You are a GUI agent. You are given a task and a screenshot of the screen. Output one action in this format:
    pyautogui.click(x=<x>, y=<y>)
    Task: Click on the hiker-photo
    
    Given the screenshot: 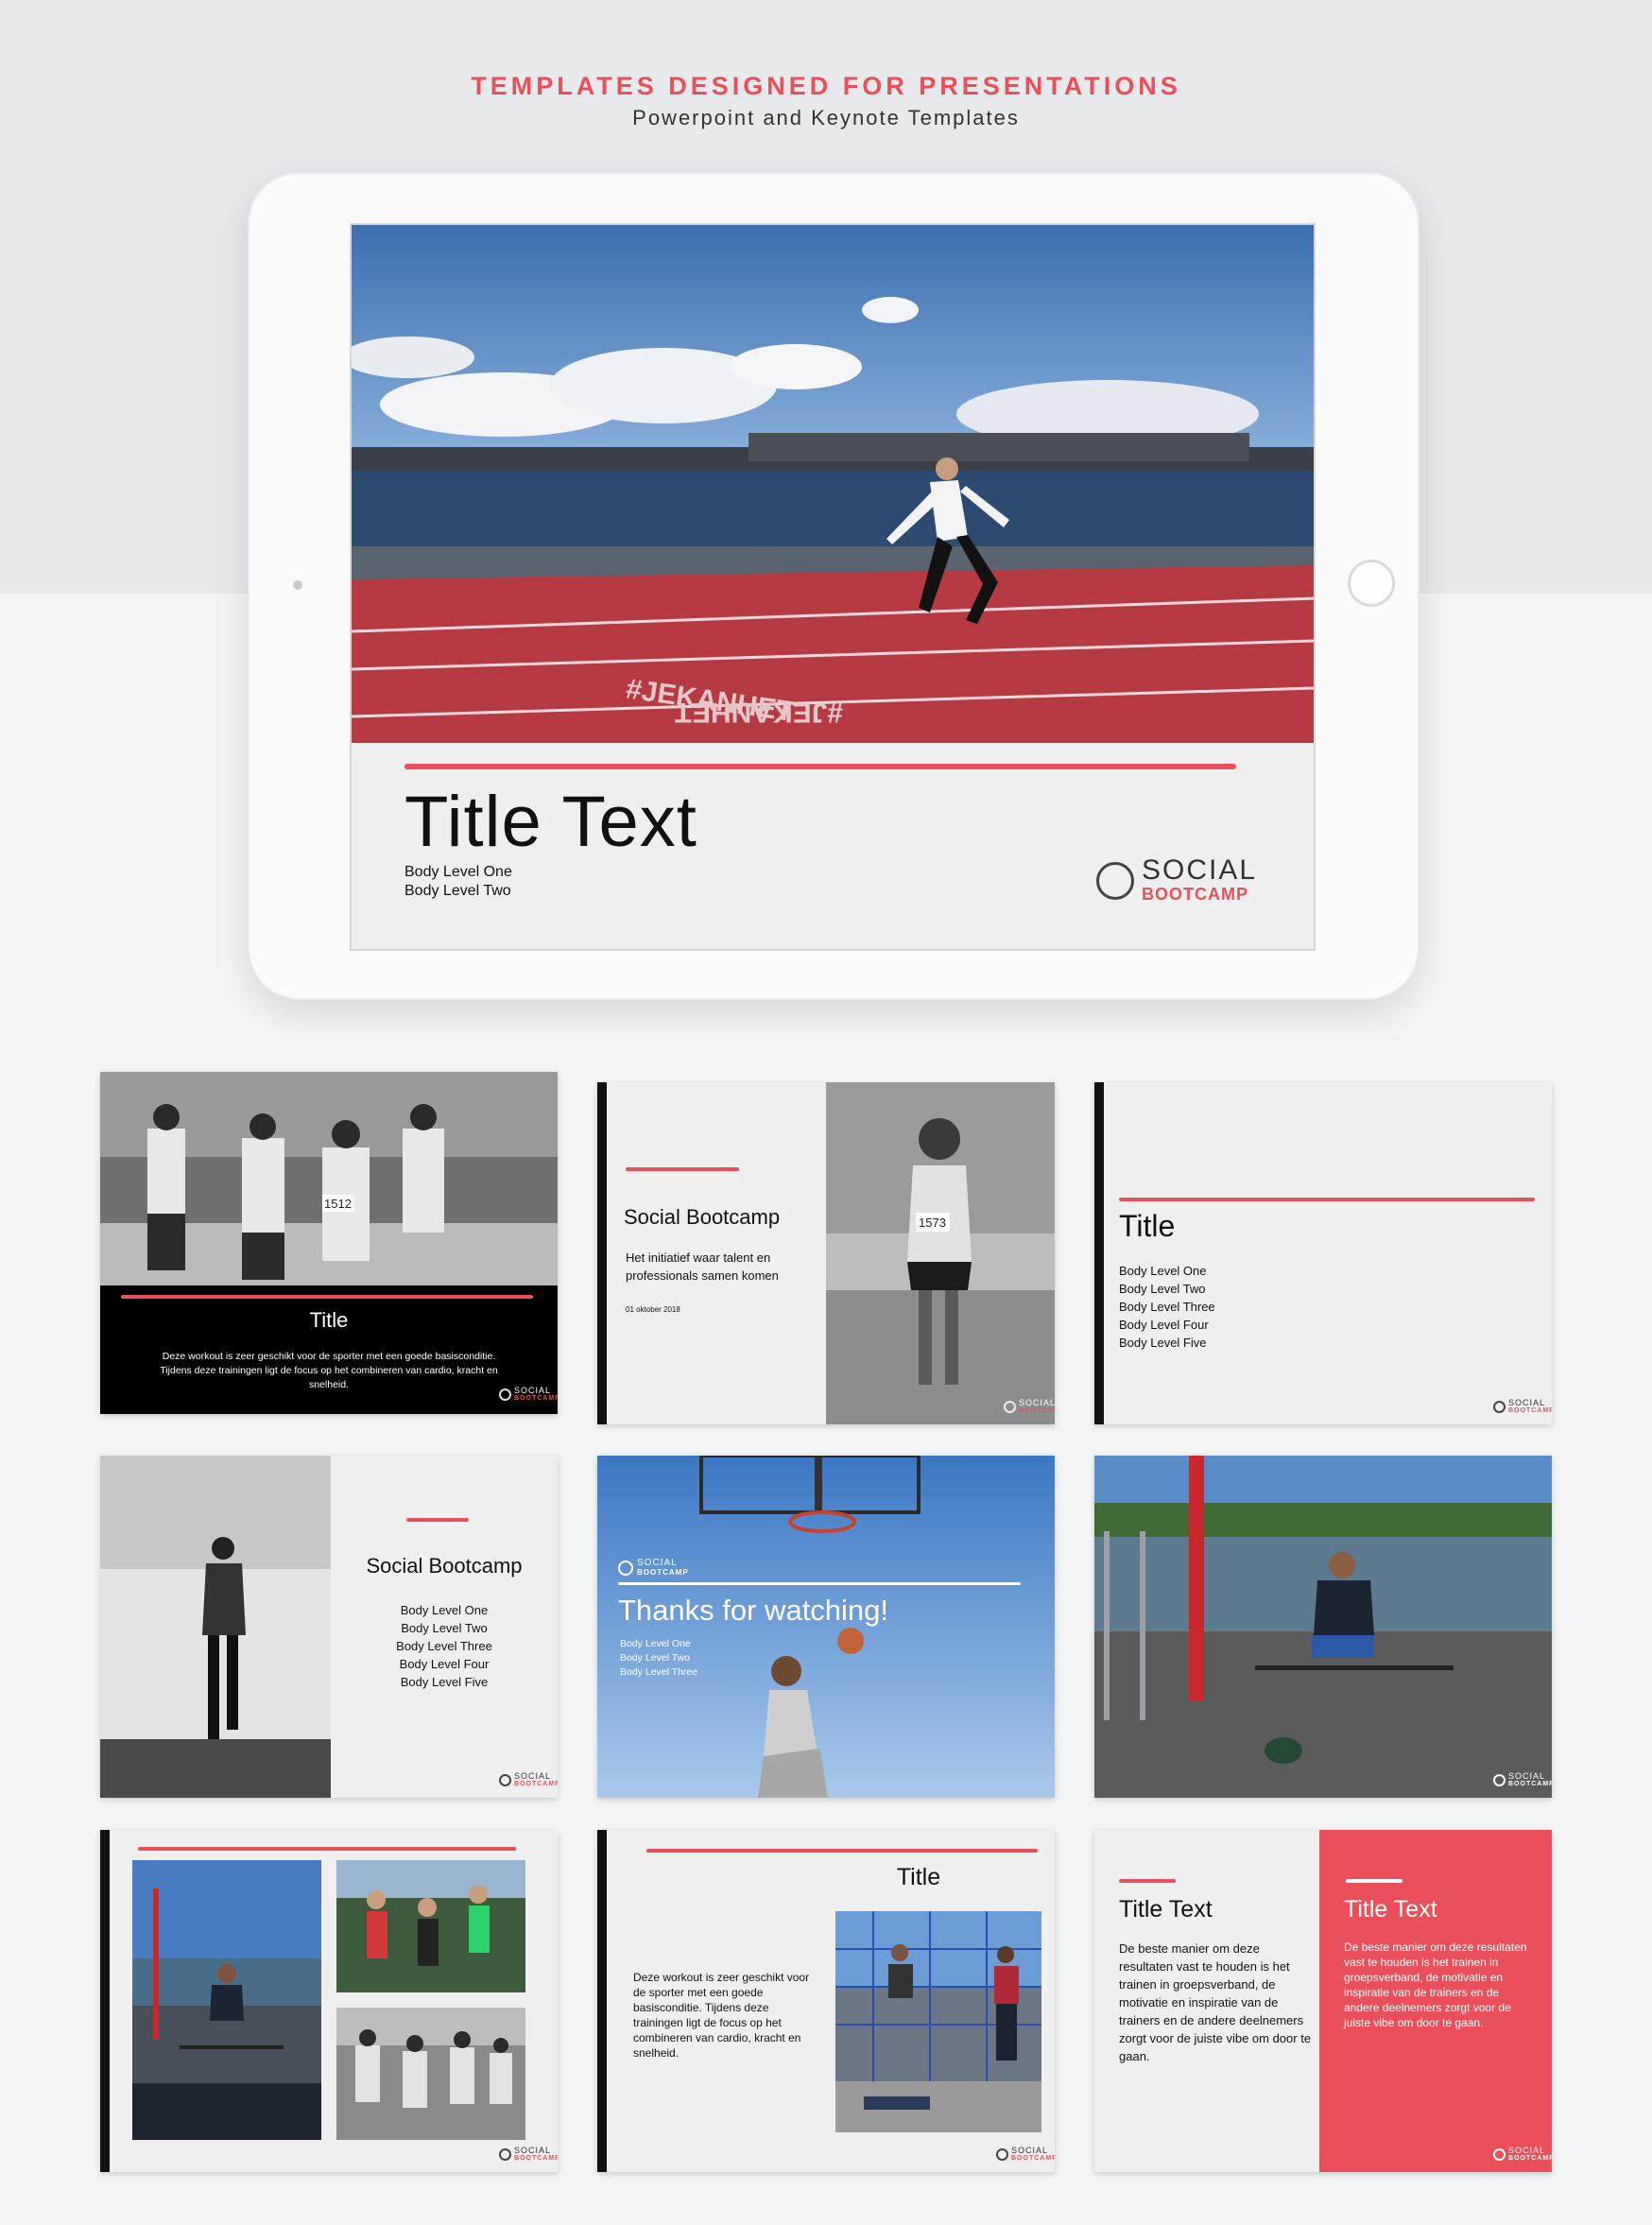 What is the action you would take?
    pyautogui.click(x=215, y=1627)
    